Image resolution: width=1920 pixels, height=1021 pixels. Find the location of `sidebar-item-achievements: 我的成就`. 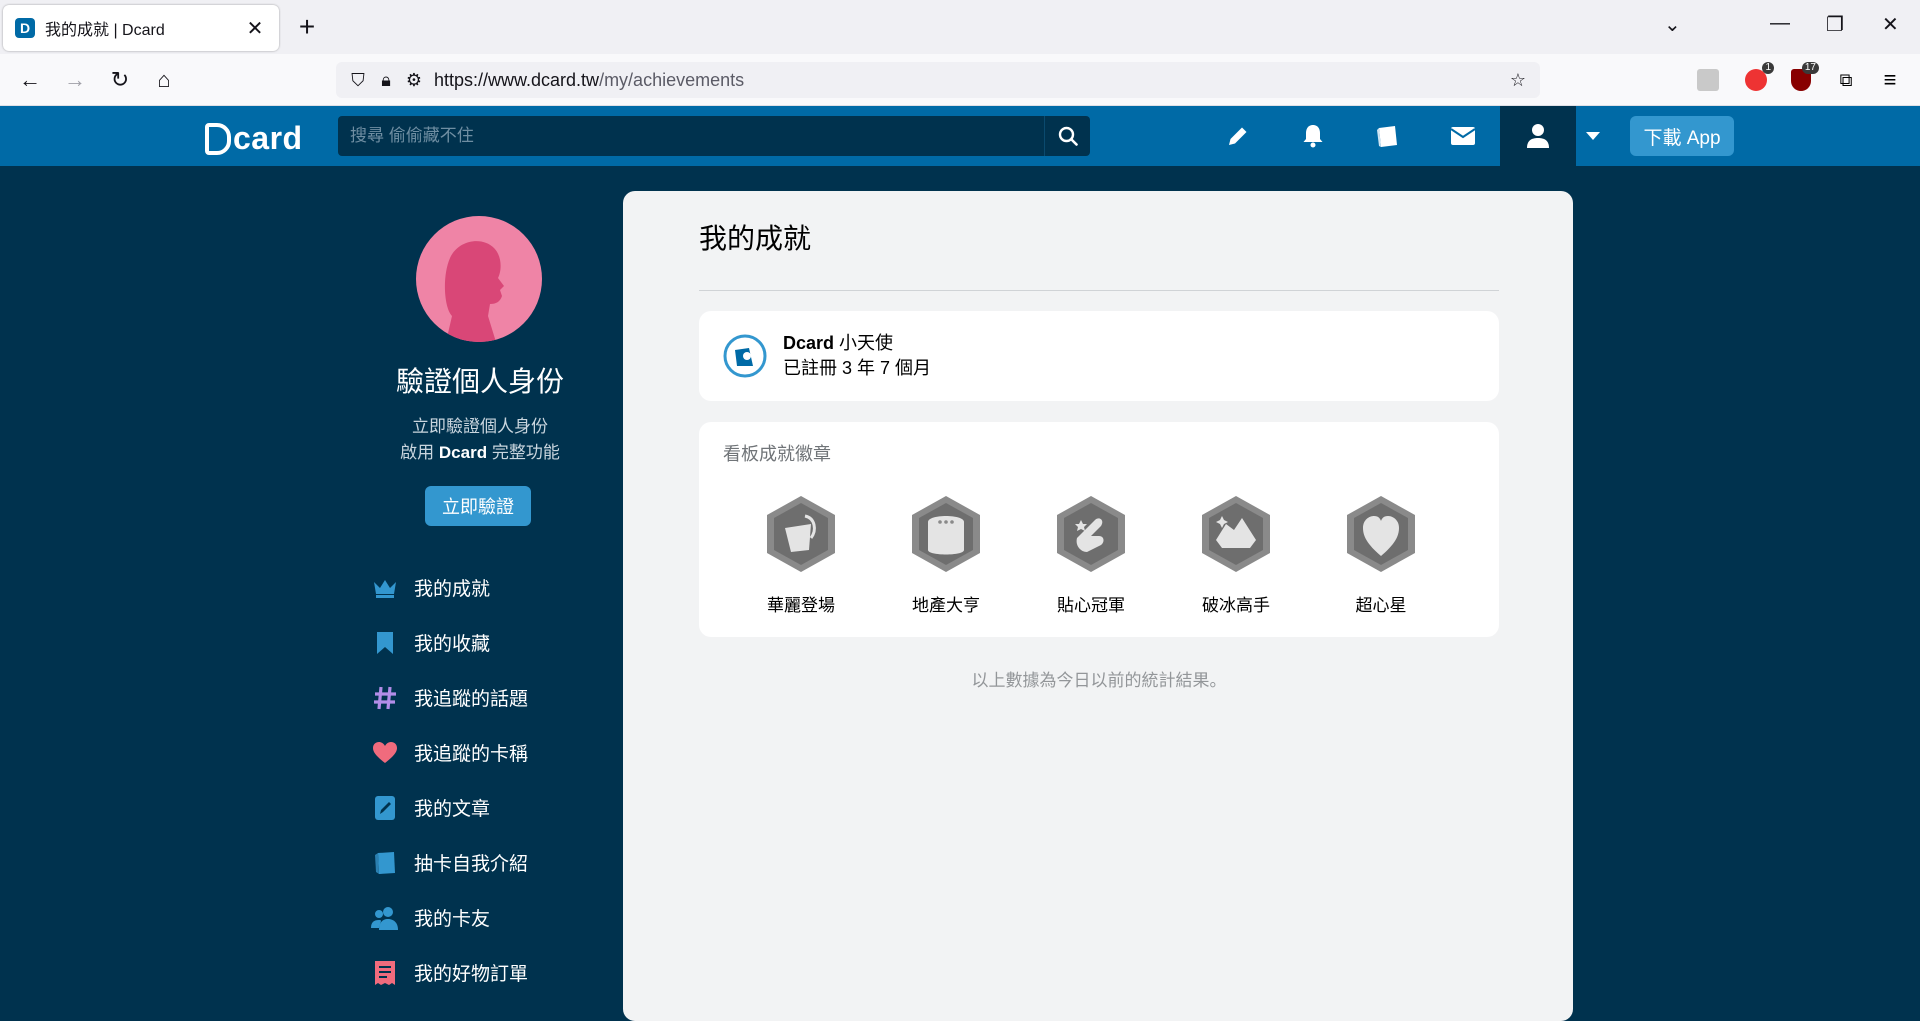

sidebar-item-achievements: 我的成就 is located at coordinates (449, 587).